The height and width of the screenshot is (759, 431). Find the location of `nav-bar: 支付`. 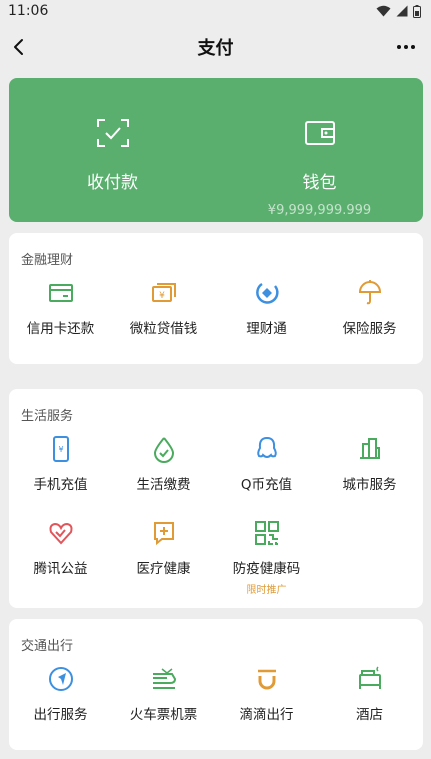

nav-bar: 支付 is located at coordinates (215, 47).